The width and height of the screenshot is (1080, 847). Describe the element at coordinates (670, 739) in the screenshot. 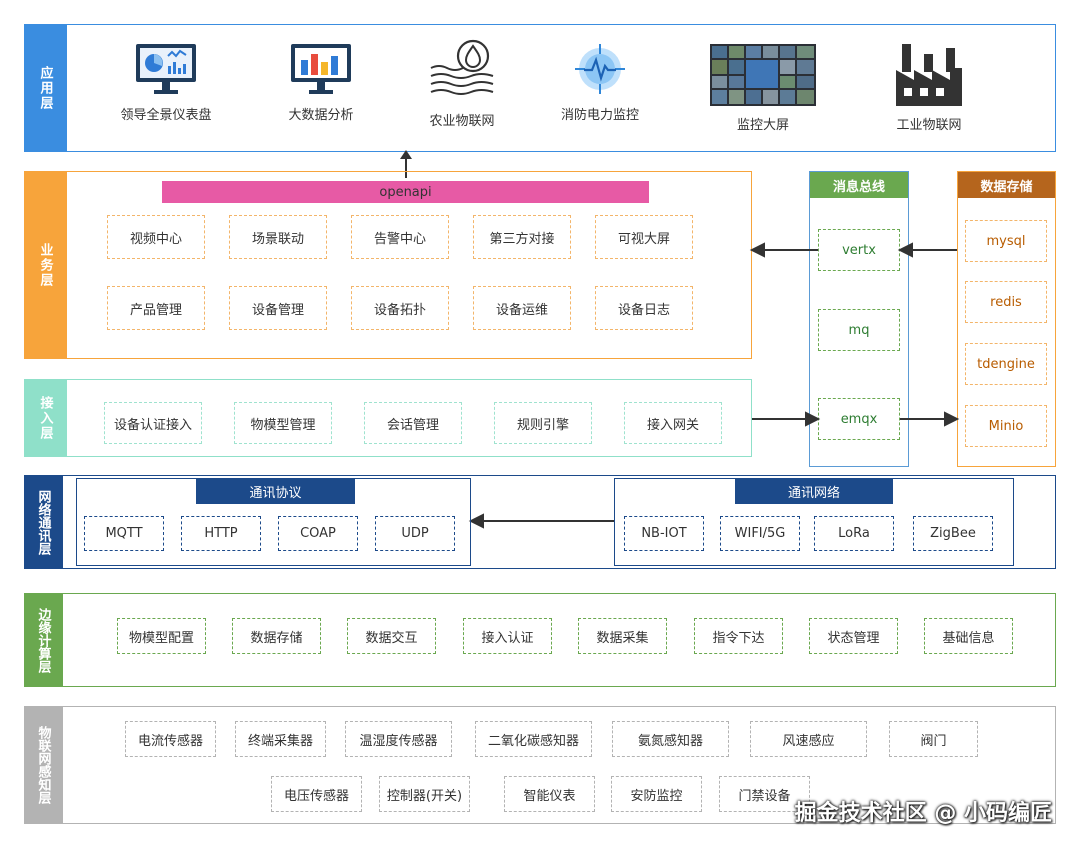

I see `iot-item-ammonia-sensor: 氨氮感知器` at that location.